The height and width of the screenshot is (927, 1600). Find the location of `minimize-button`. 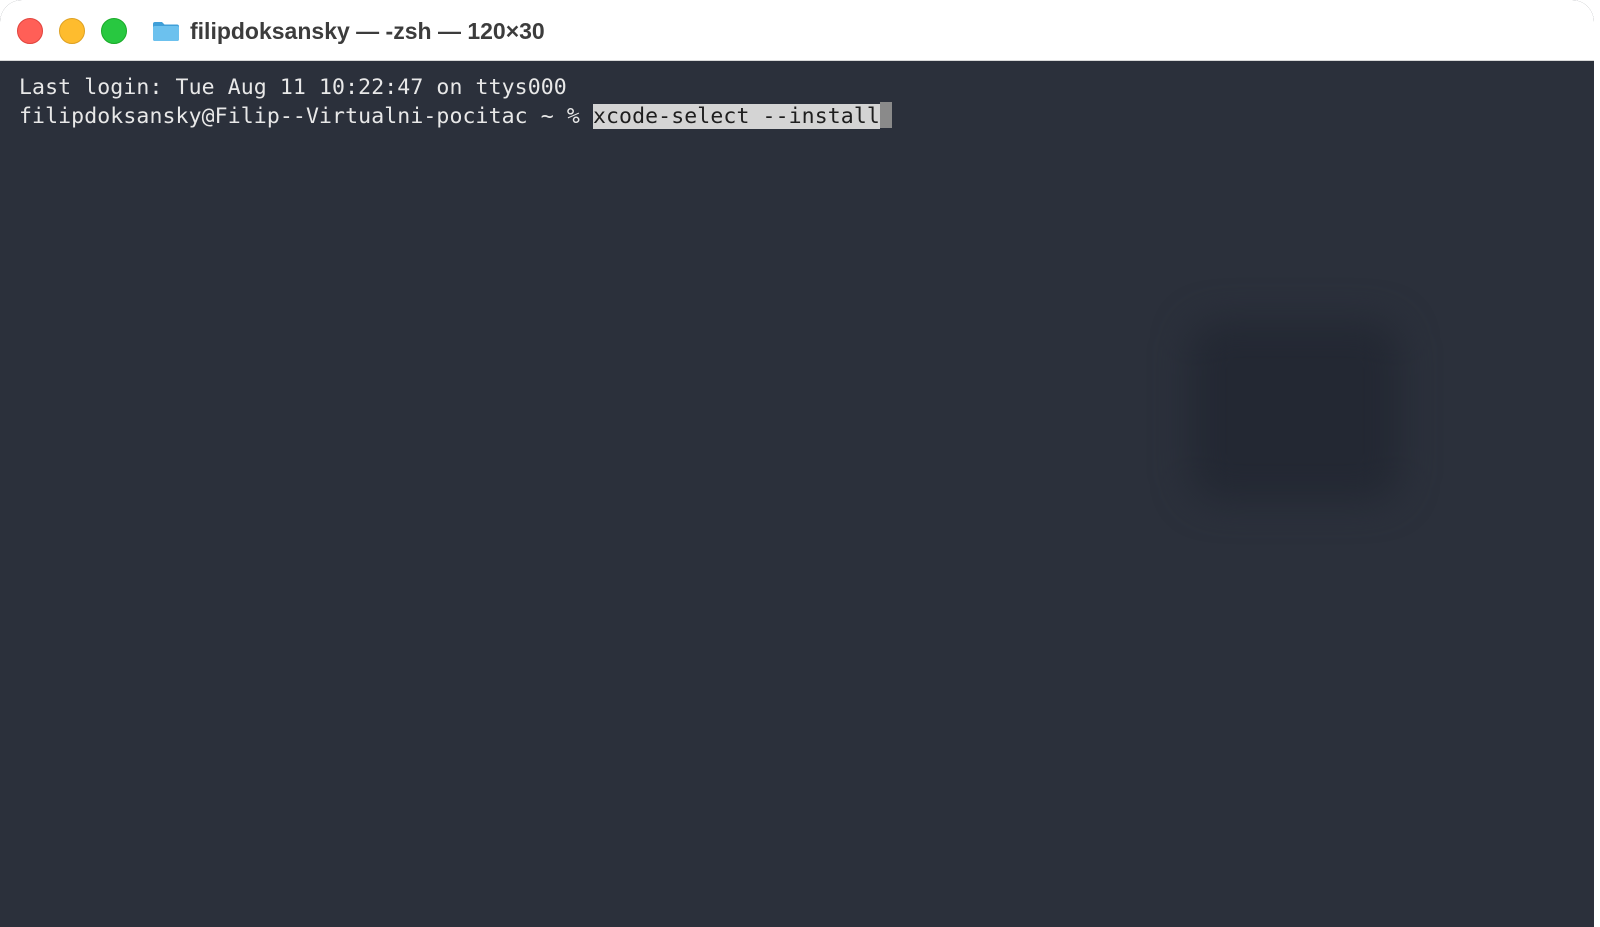

minimize-button is located at coordinates (72, 31).